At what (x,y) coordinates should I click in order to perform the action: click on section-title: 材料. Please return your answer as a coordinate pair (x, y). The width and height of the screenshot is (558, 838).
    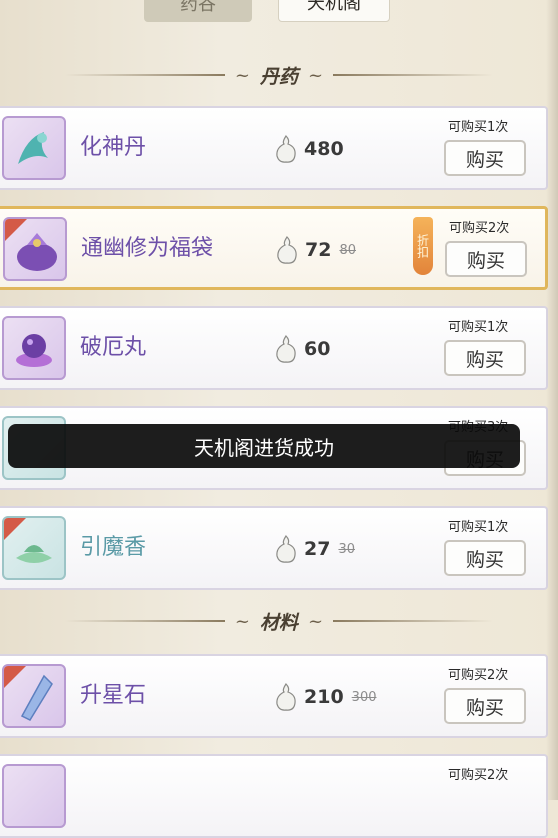
    Looking at the image, I should click on (278, 622).